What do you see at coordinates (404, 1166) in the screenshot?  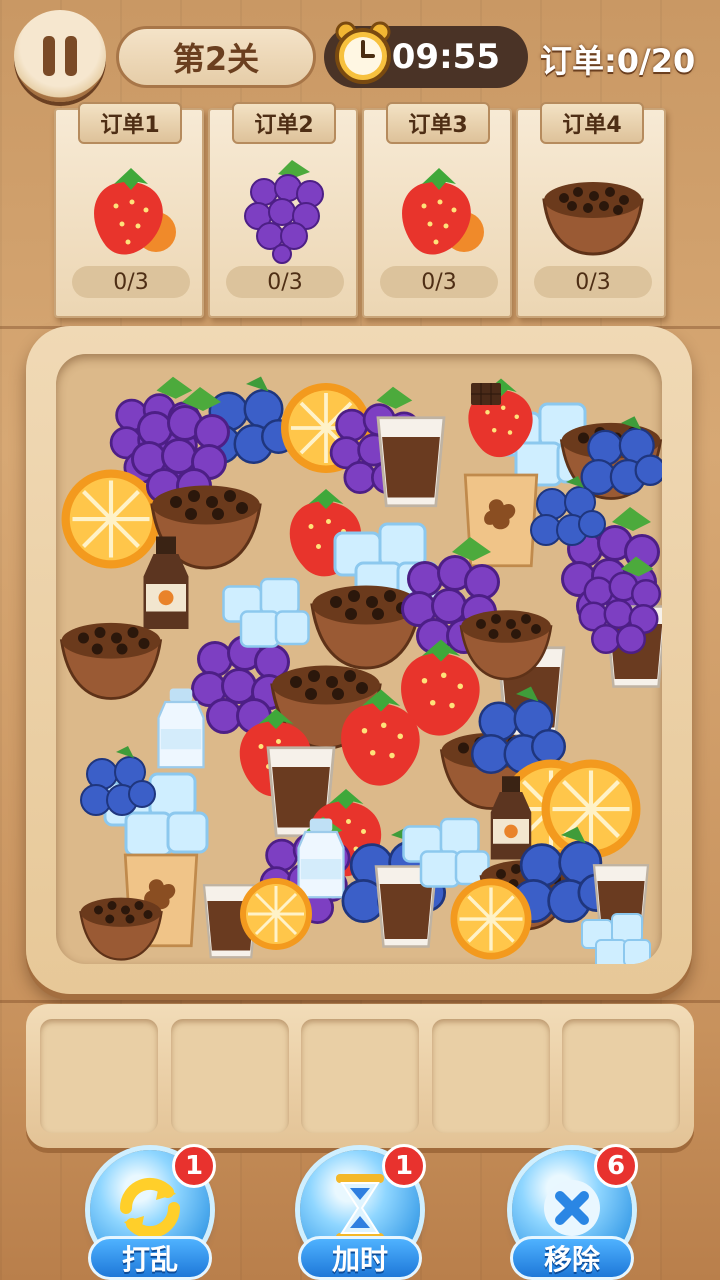 I see `add-time-count-badge: 1` at bounding box center [404, 1166].